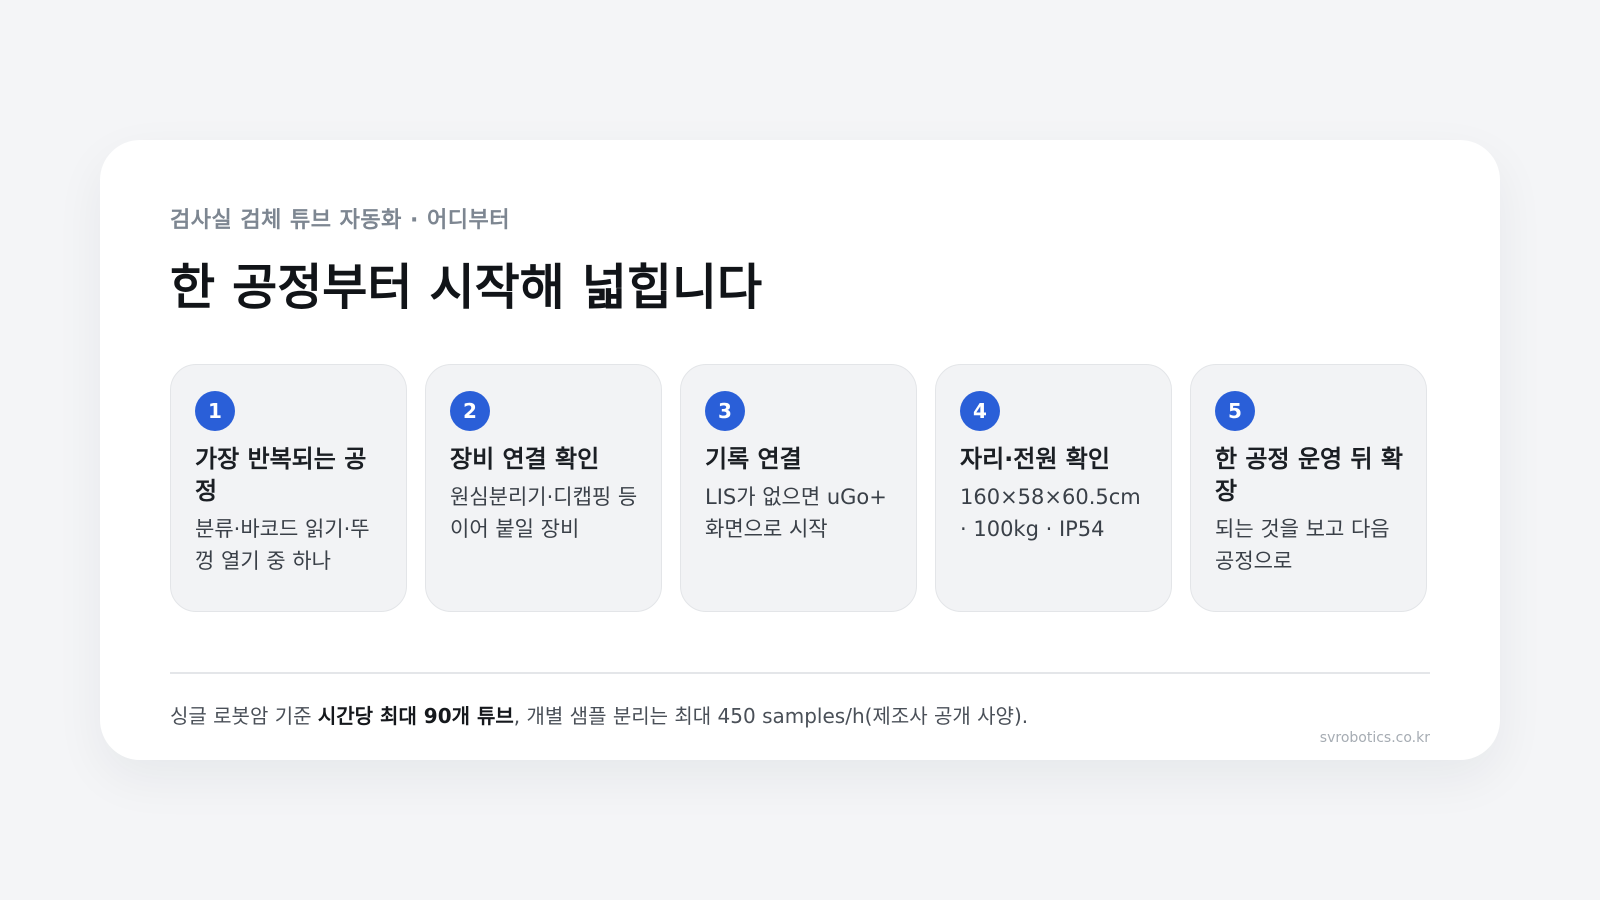 The height and width of the screenshot is (900, 1600). I want to click on step-description: 원심분리기·디캡핑 등 이어 붙일 장비, so click(544, 513).